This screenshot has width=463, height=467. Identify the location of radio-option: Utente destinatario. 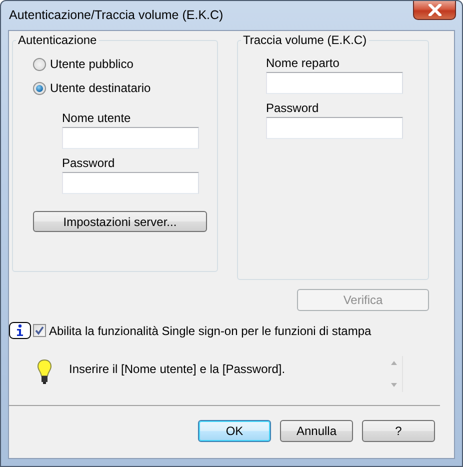
(125, 88).